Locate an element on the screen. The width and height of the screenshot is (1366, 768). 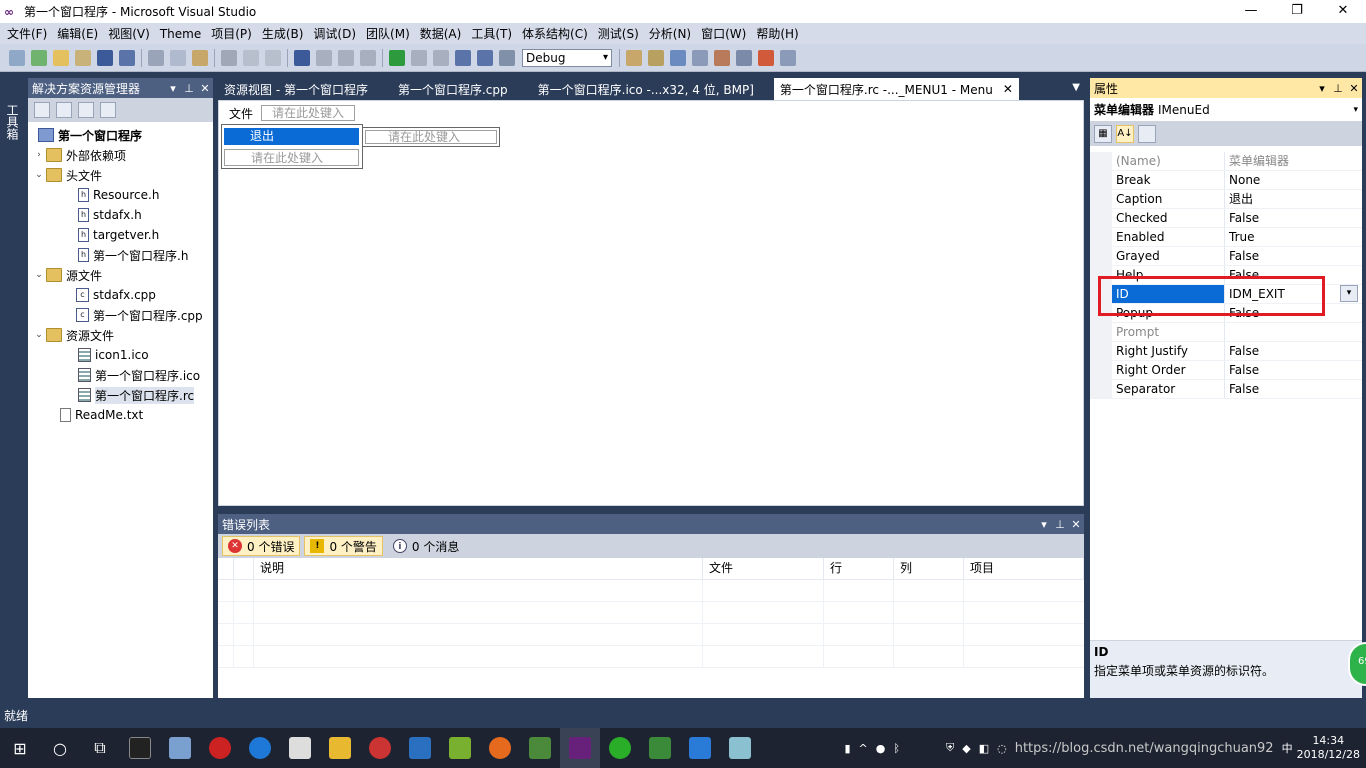
navigate-forward-icon is located at coordinates (368, 57).